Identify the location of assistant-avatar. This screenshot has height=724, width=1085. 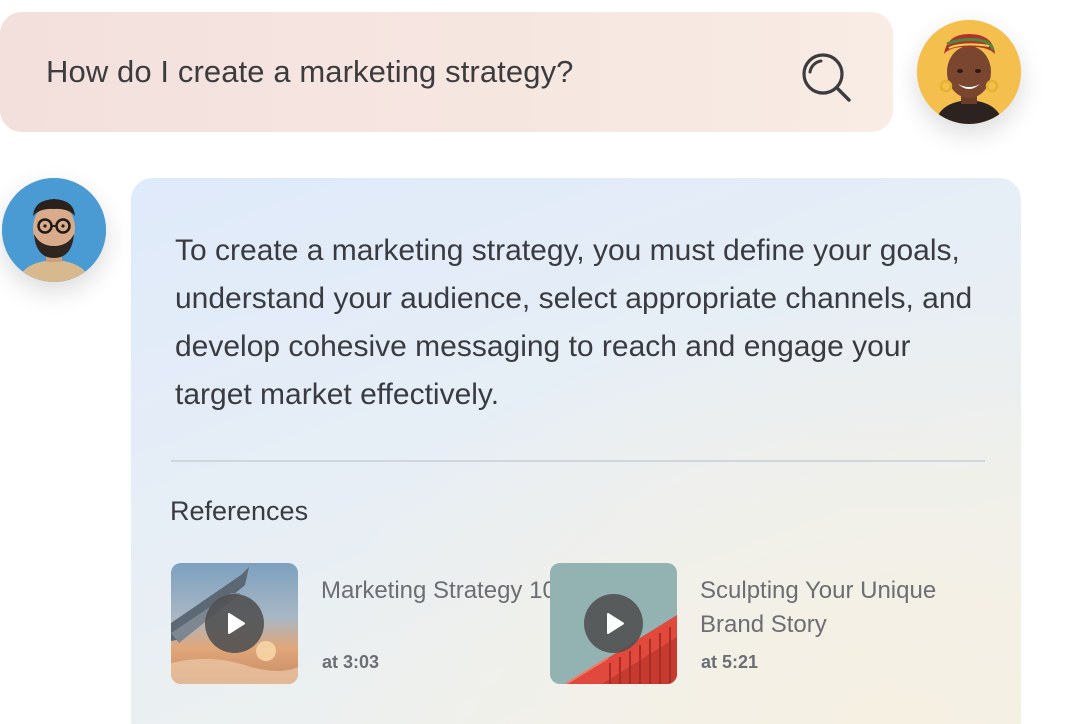
(54, 230).